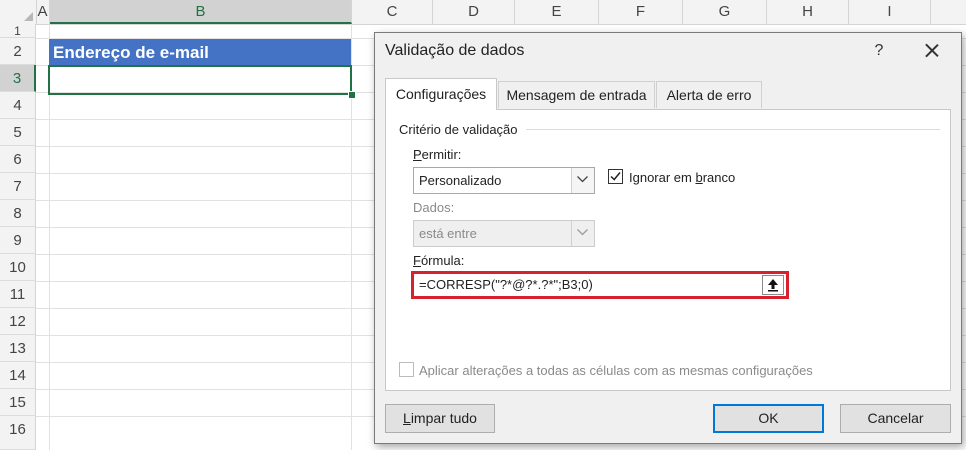 This screenshot has width=966, height=450. Describe the element at coordinates (768, 418) in the screenshot. I see `ok-button: OK` at that location.